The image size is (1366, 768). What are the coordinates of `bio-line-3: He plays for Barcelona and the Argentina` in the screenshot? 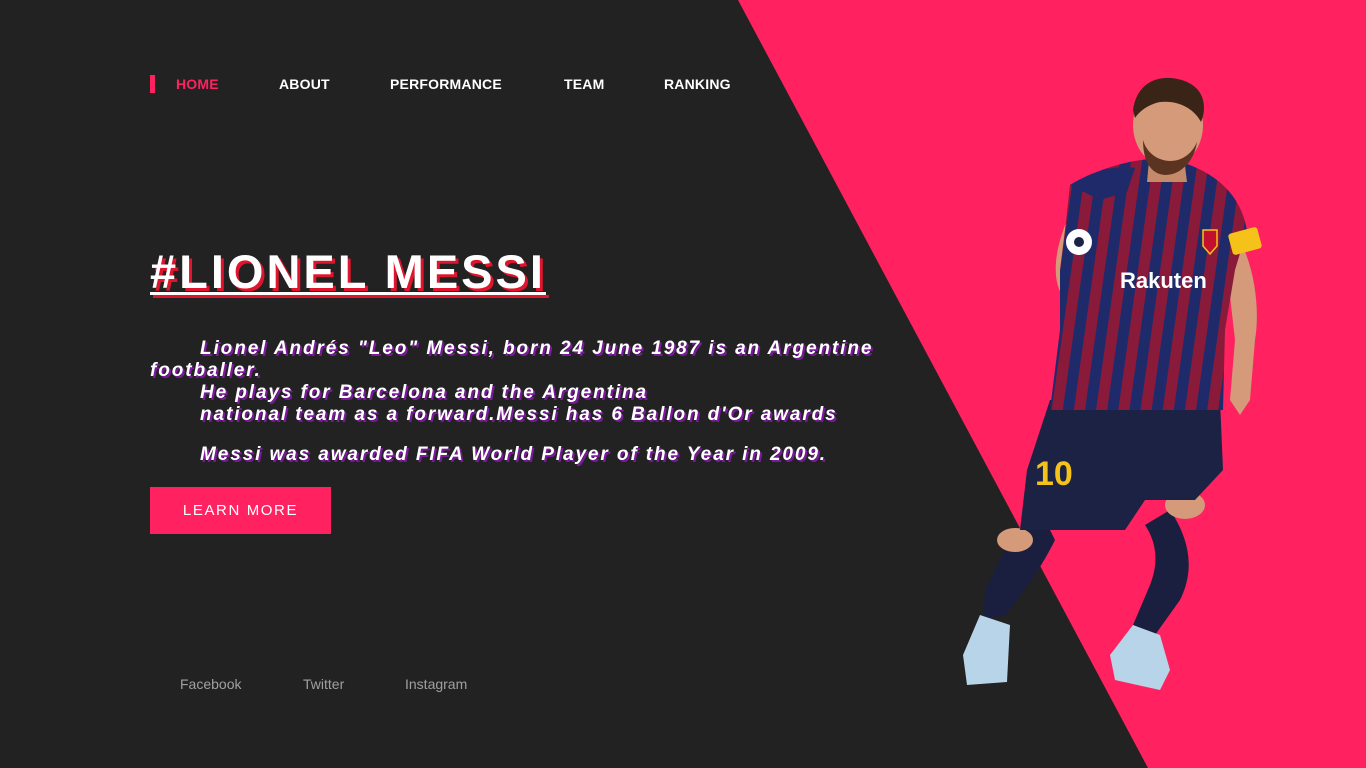 It's located at (424, 392).